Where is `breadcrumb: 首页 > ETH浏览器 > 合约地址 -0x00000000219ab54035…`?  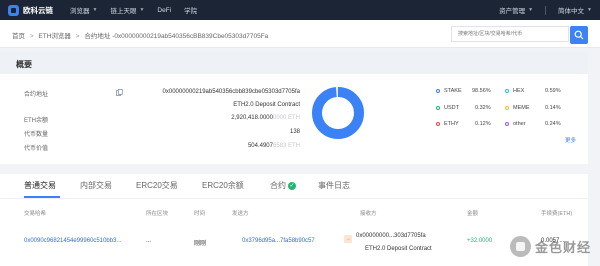
breadcrumb: 首页 > ETH浏览器 > 合约地址 -0x00000000219ab54035… is located at coordinates (140, 35).